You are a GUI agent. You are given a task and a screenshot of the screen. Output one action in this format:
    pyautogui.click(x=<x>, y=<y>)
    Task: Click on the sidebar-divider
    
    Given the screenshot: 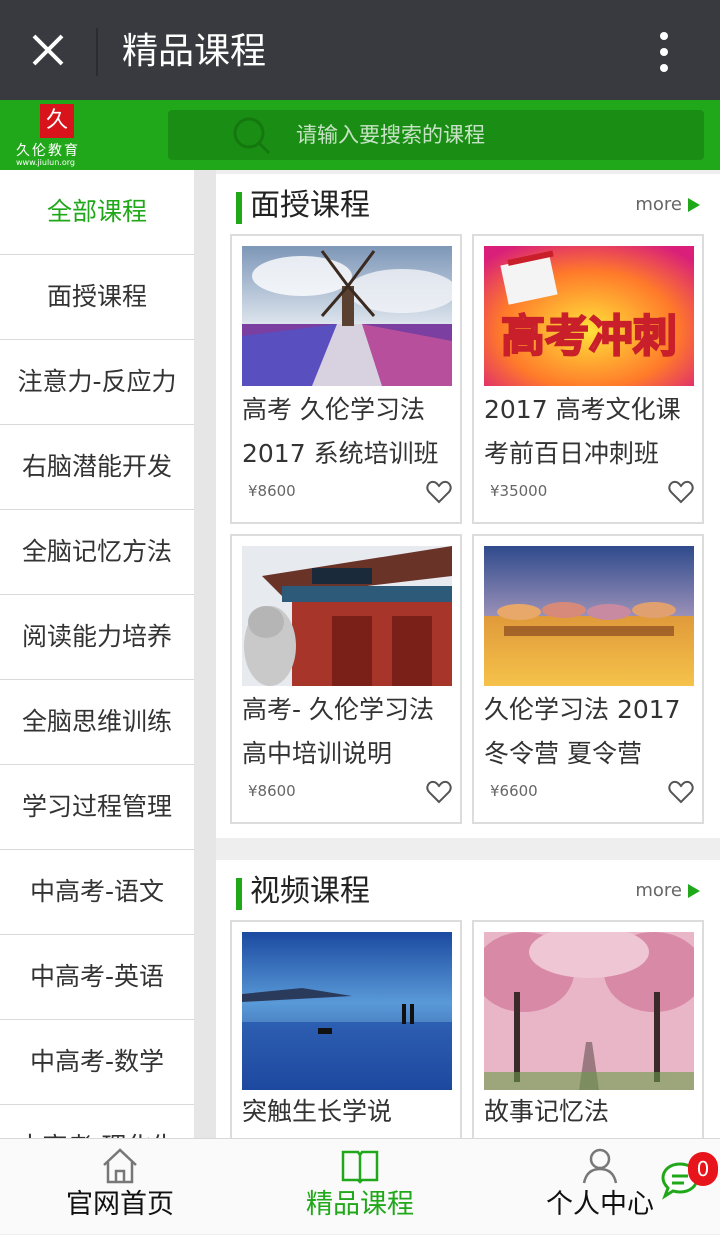 What is the action you would take?
    pyautogui.click(x=205, y=654)
    